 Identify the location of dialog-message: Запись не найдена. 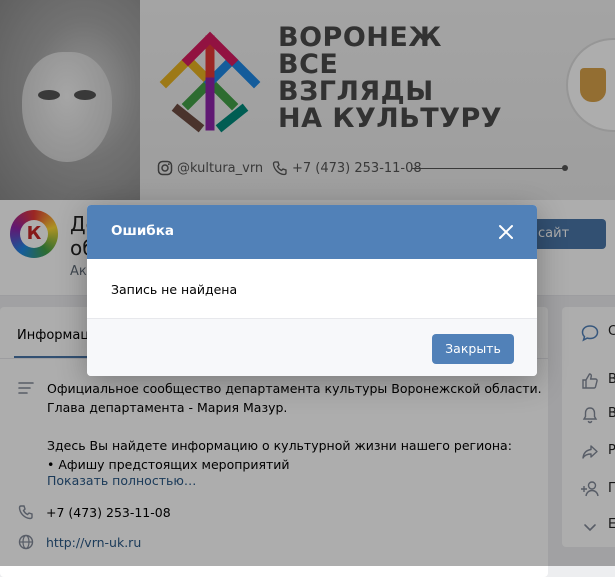
(174, 289).